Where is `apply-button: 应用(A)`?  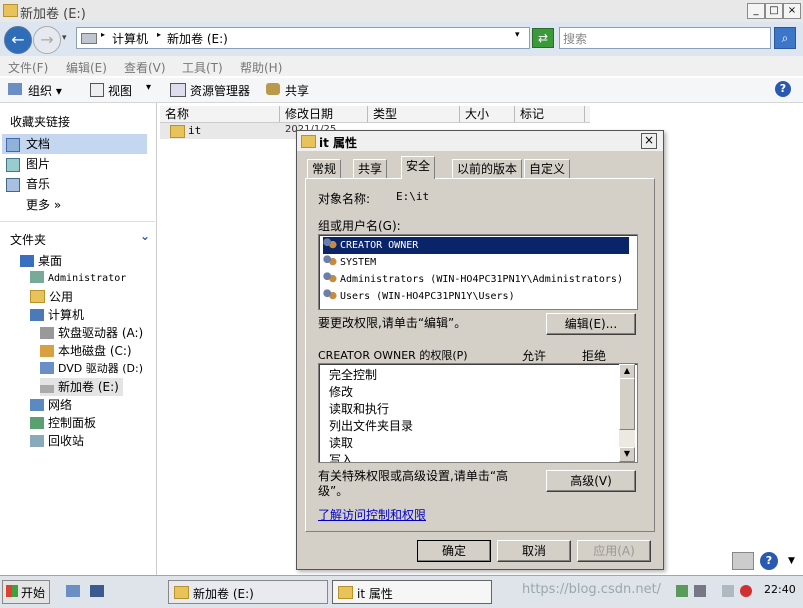 apply-button: 应用(A) is located at coordinates (614, 551).